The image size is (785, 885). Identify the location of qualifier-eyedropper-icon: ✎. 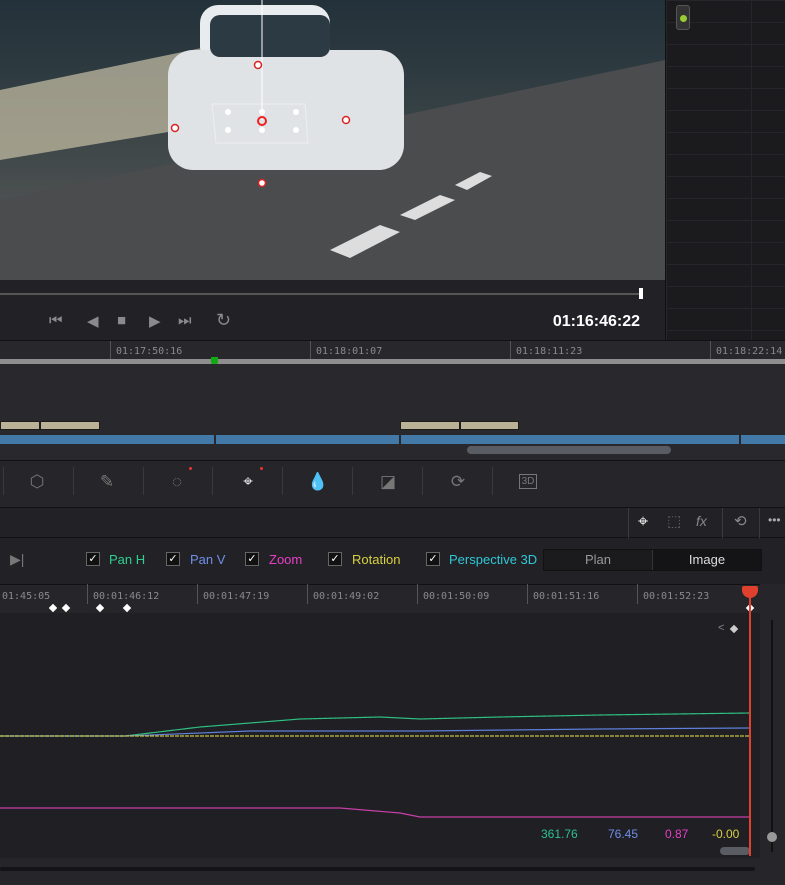
(107, 482).